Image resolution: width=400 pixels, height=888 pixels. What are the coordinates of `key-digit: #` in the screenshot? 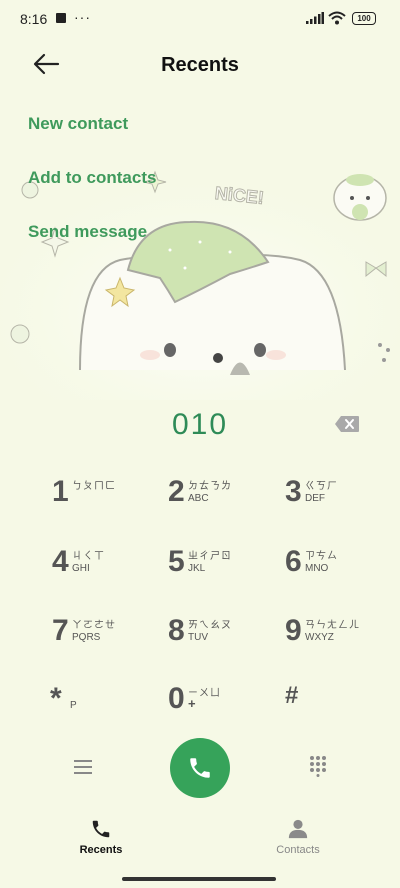 It's located at (292, 695).